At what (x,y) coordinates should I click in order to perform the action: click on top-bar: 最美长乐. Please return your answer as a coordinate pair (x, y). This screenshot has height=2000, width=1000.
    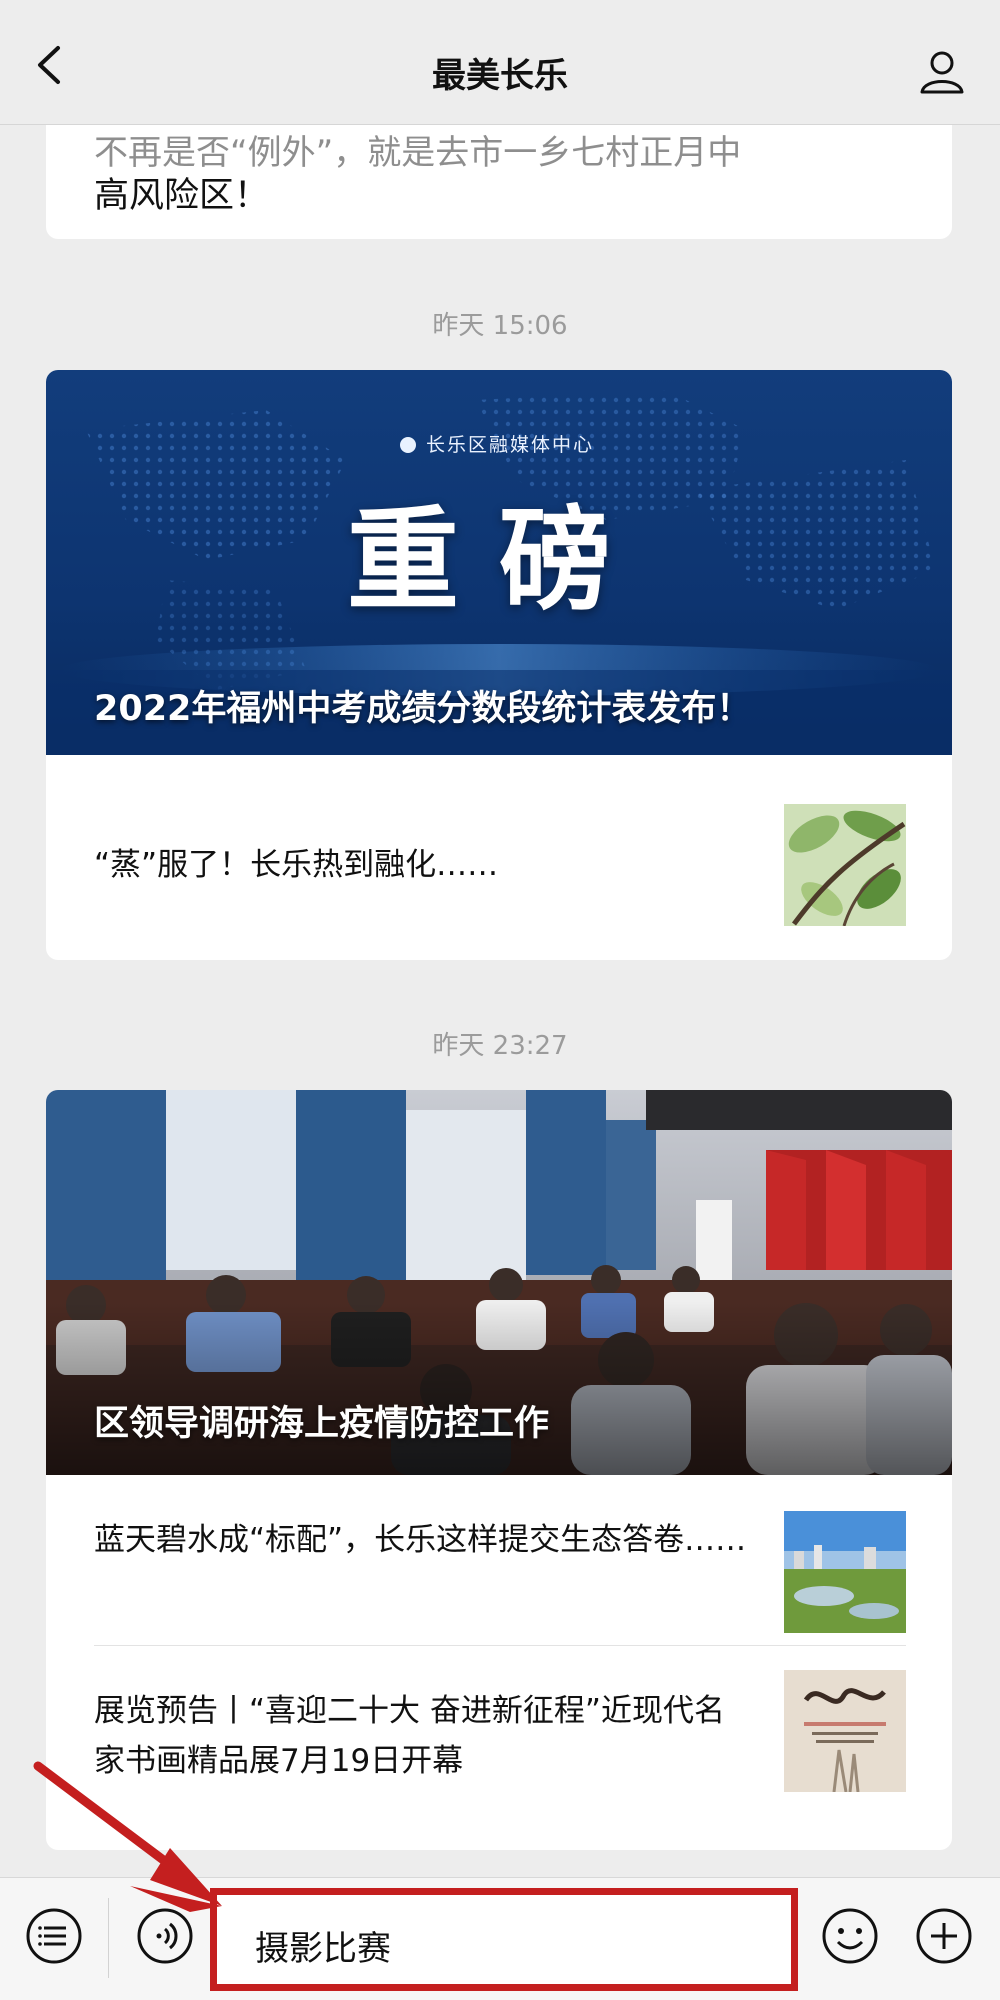
    Looking at the image, I should click on (500, 62).